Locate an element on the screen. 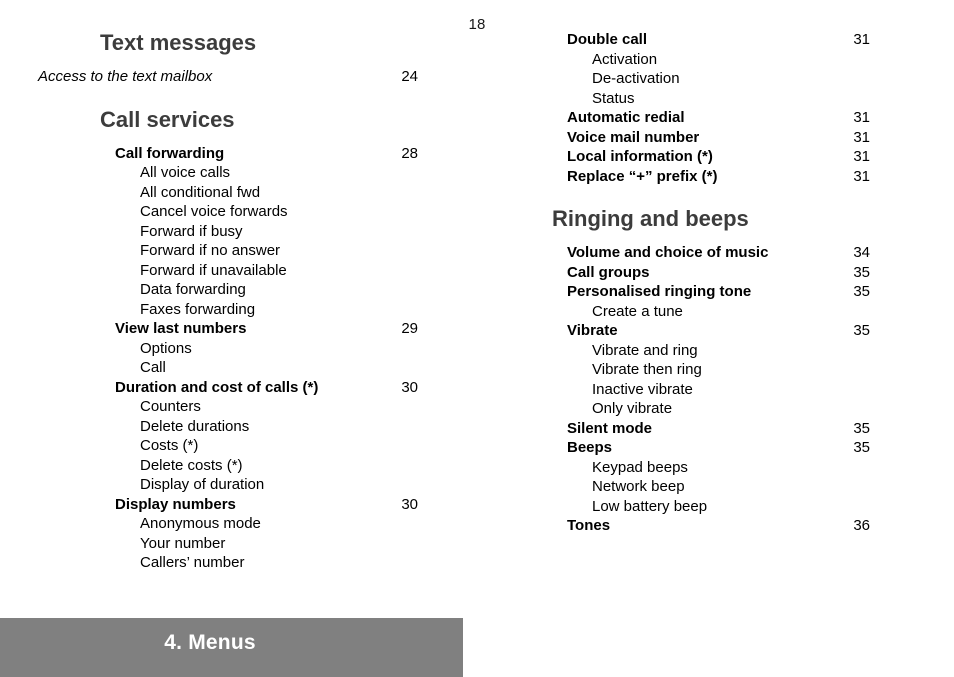 This screenshot has height=677, width=954. toc-entry-label: Tones is located at coordinates (589, 525).